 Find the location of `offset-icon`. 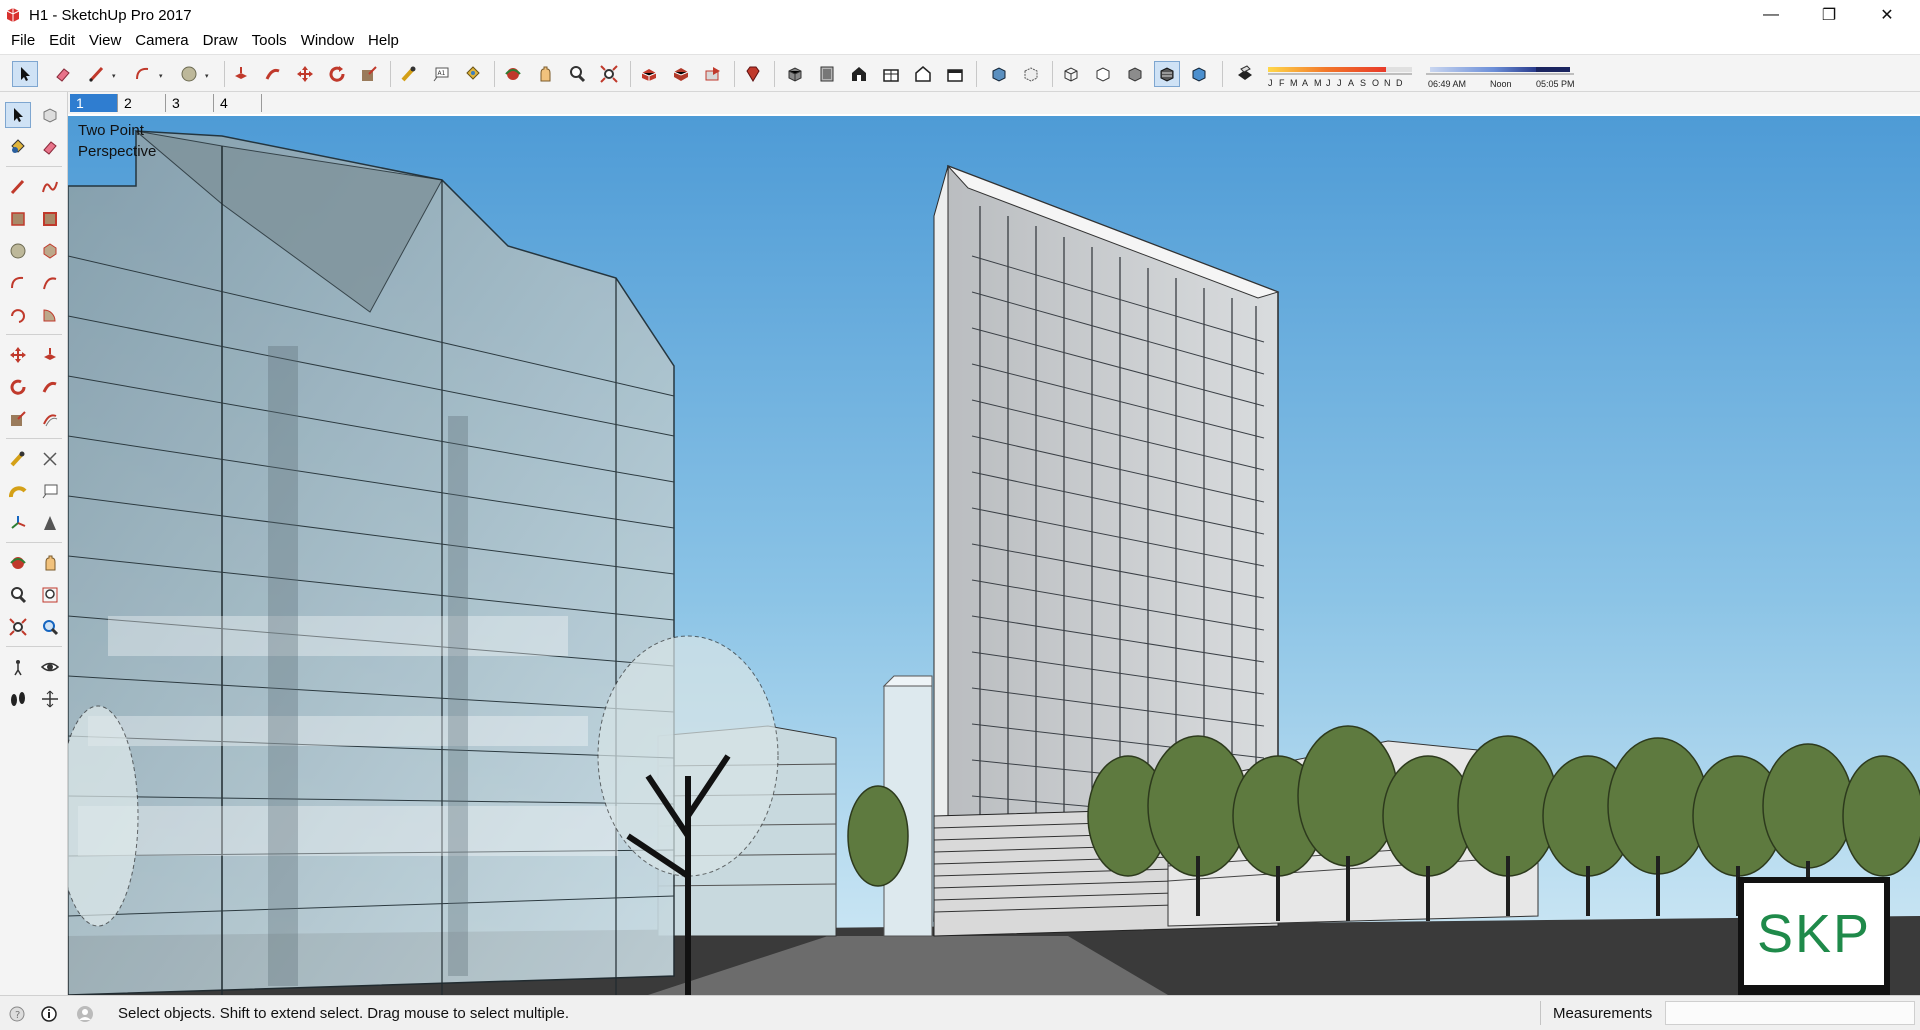

offset-icon is located at coordinates (50, 419).